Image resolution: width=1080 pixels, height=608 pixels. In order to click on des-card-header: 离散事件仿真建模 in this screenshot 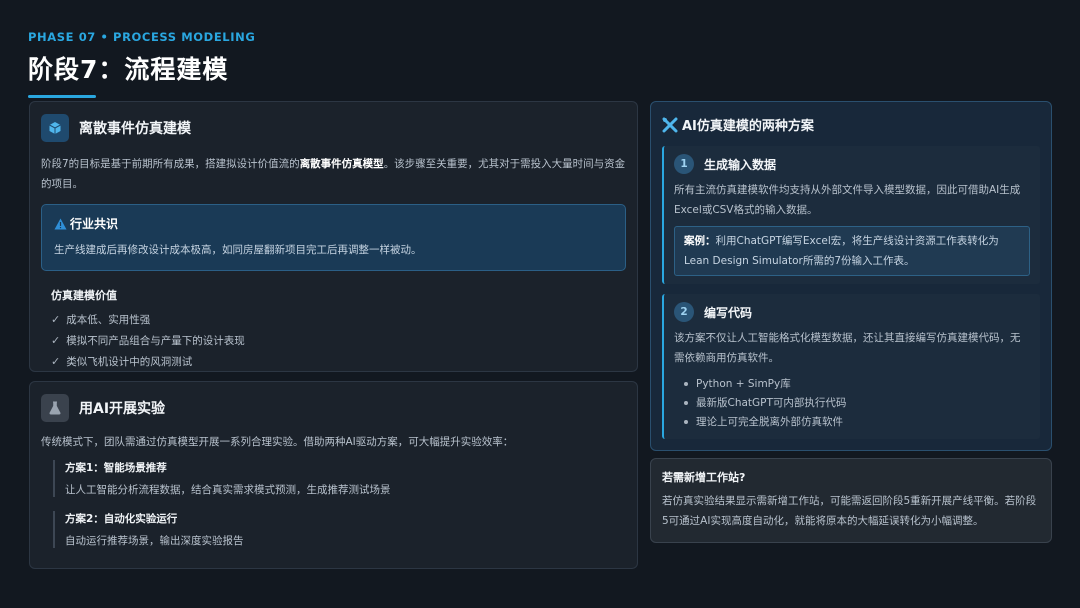, I will do `click(333, 128)`.